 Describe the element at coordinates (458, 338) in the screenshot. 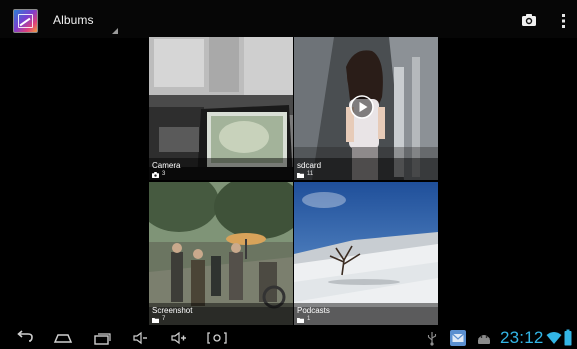

I see `mail-notification-icon` at that location.